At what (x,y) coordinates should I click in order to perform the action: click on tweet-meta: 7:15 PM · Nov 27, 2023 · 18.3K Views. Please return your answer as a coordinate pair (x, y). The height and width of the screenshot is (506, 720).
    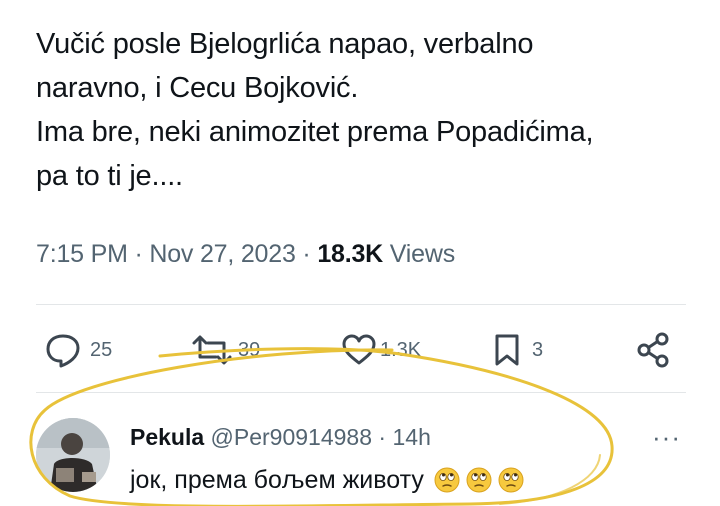
    Looking at the image, I should click on (245, 254).